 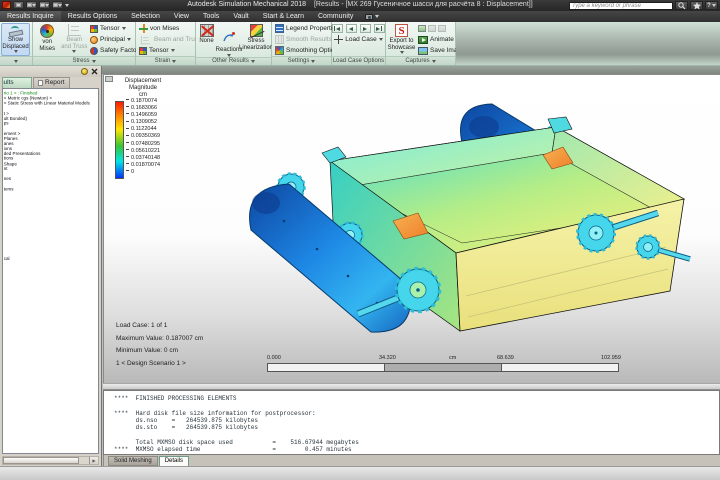 What do you see at coordinates (143, 101) in the screenshot?
I see `legend-tick-value: 0.1870074` at bounding box center [143, 101].